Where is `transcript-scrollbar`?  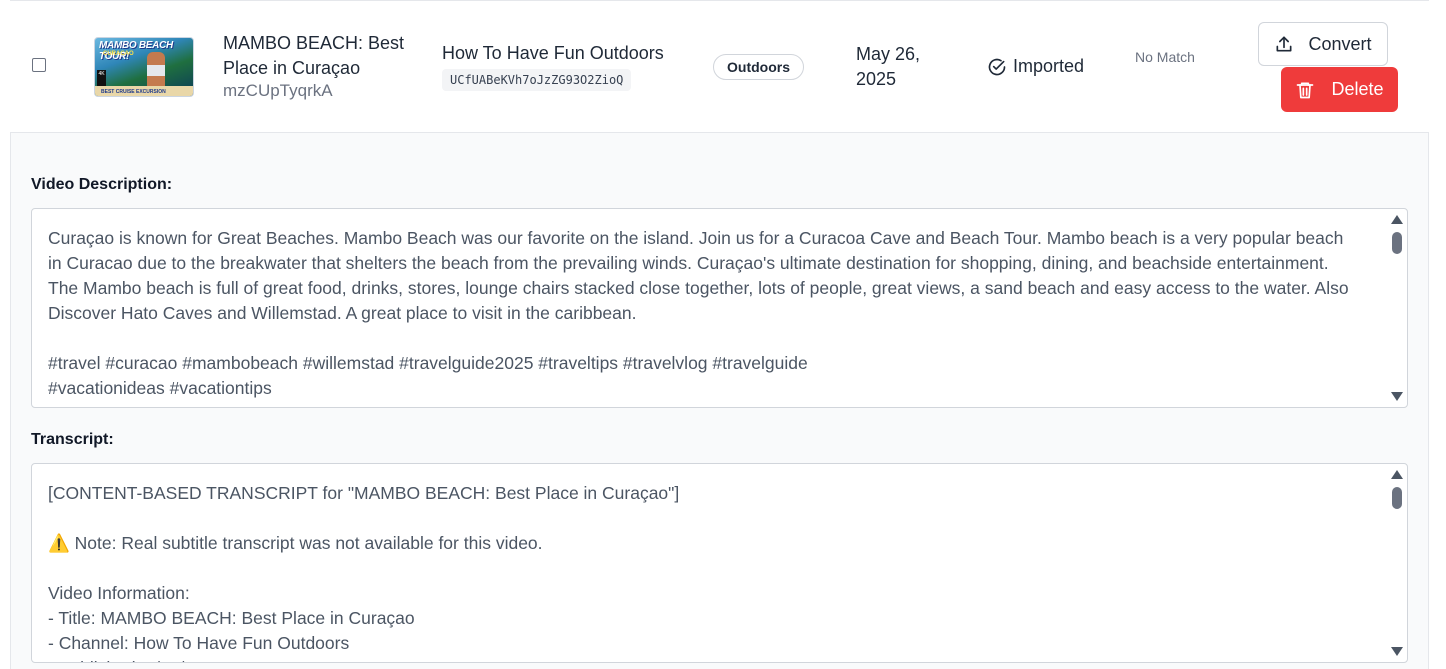
transcript-scrollbar is located at coordinates (1397, 563).